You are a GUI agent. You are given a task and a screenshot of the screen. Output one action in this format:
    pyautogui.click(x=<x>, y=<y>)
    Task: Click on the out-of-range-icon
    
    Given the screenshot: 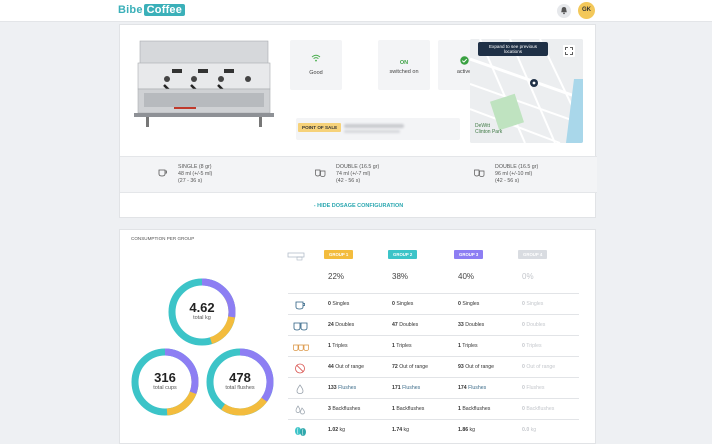 What is the action you would take?
    pyautogui.click(x=300, y=368)
    